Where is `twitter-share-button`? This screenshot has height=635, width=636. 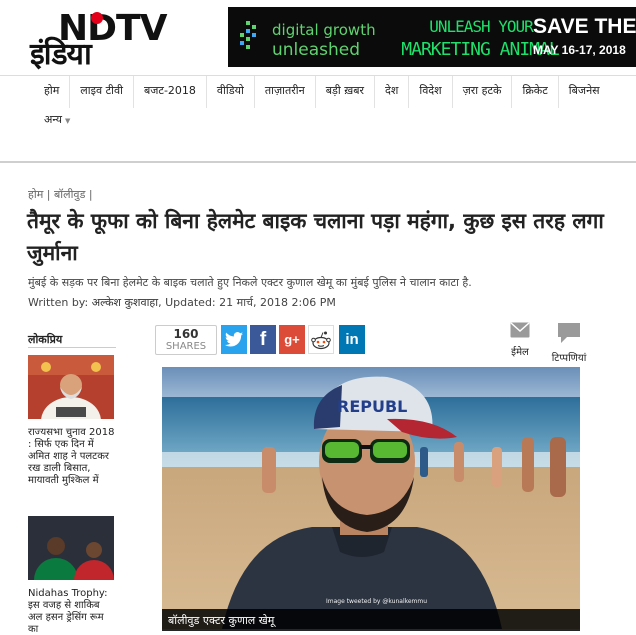 twitter-share-button is located at coordinates (234, 339).